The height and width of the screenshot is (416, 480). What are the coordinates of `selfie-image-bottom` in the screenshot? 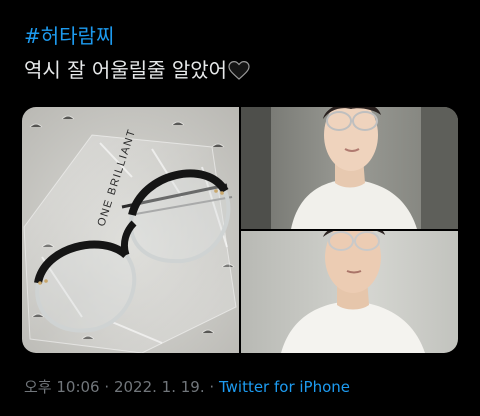 It's located at (349, 292).